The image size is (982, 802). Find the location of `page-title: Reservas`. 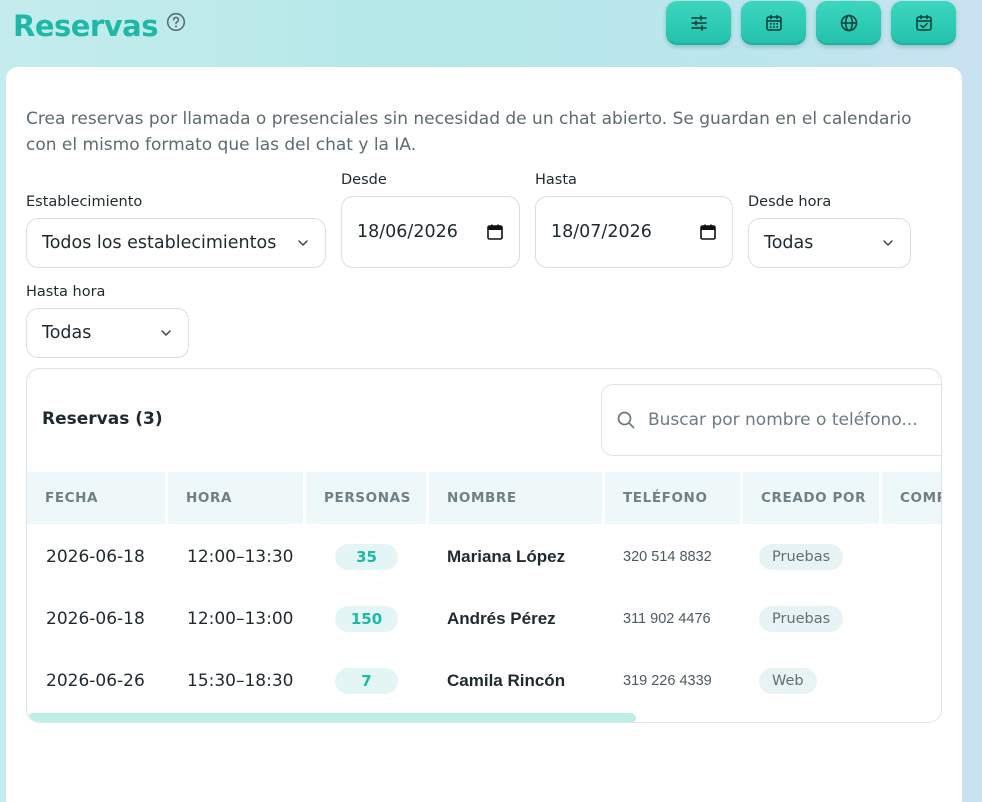

page-title: Reservas is located at coordinates (85, 26).